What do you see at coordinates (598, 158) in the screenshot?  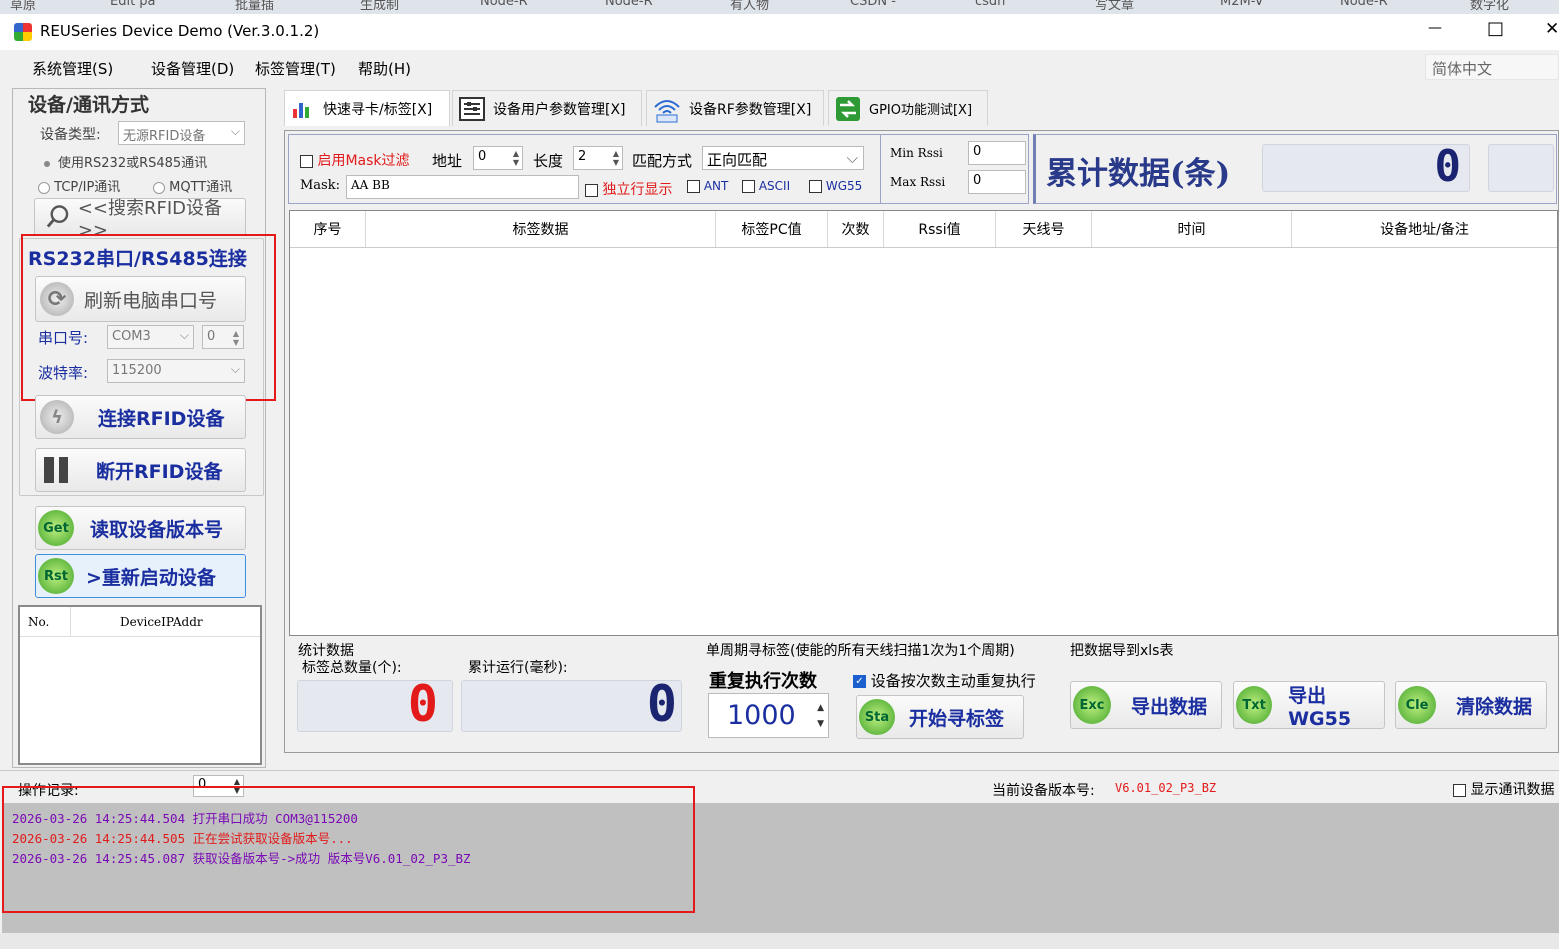 I see `len-stepper: 2 ▲ ▼` at bounding box center [598, 158].